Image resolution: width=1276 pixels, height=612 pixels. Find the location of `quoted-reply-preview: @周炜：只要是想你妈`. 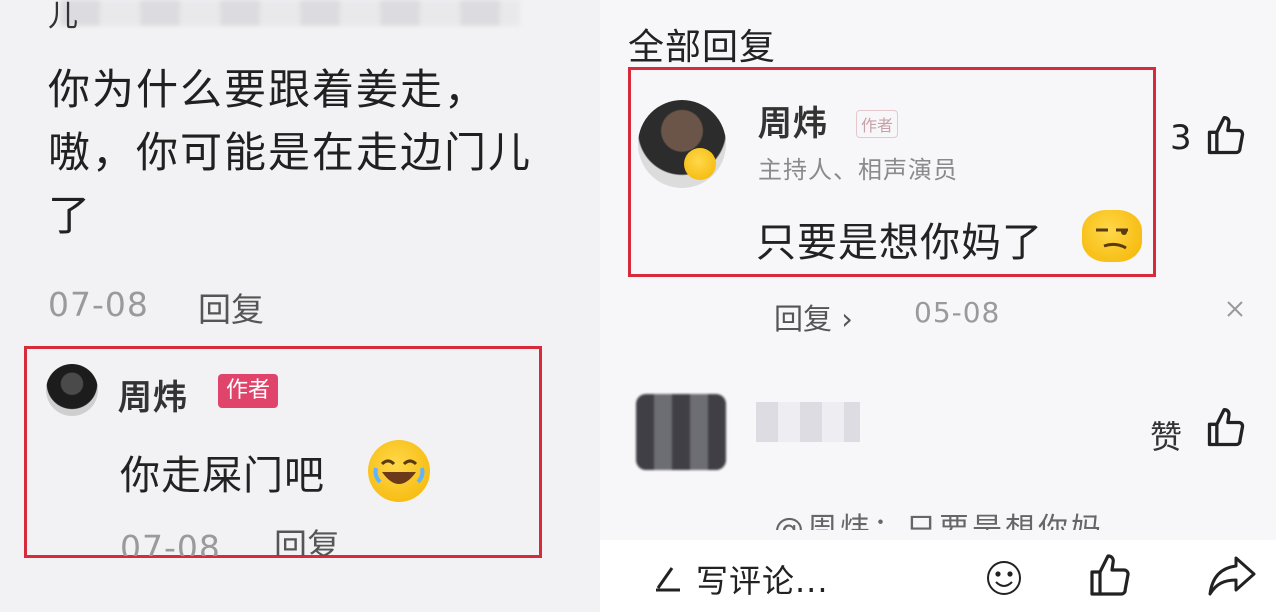

quoted-reply-preview: @周炜：只要是想你妈 is located at coordinates (939, 521).